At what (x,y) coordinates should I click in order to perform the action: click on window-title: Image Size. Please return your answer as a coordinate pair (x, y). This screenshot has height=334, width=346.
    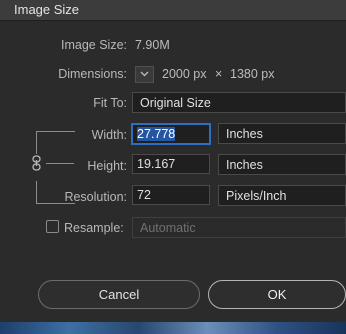
    Looking at the image, I should click on (47, 9).